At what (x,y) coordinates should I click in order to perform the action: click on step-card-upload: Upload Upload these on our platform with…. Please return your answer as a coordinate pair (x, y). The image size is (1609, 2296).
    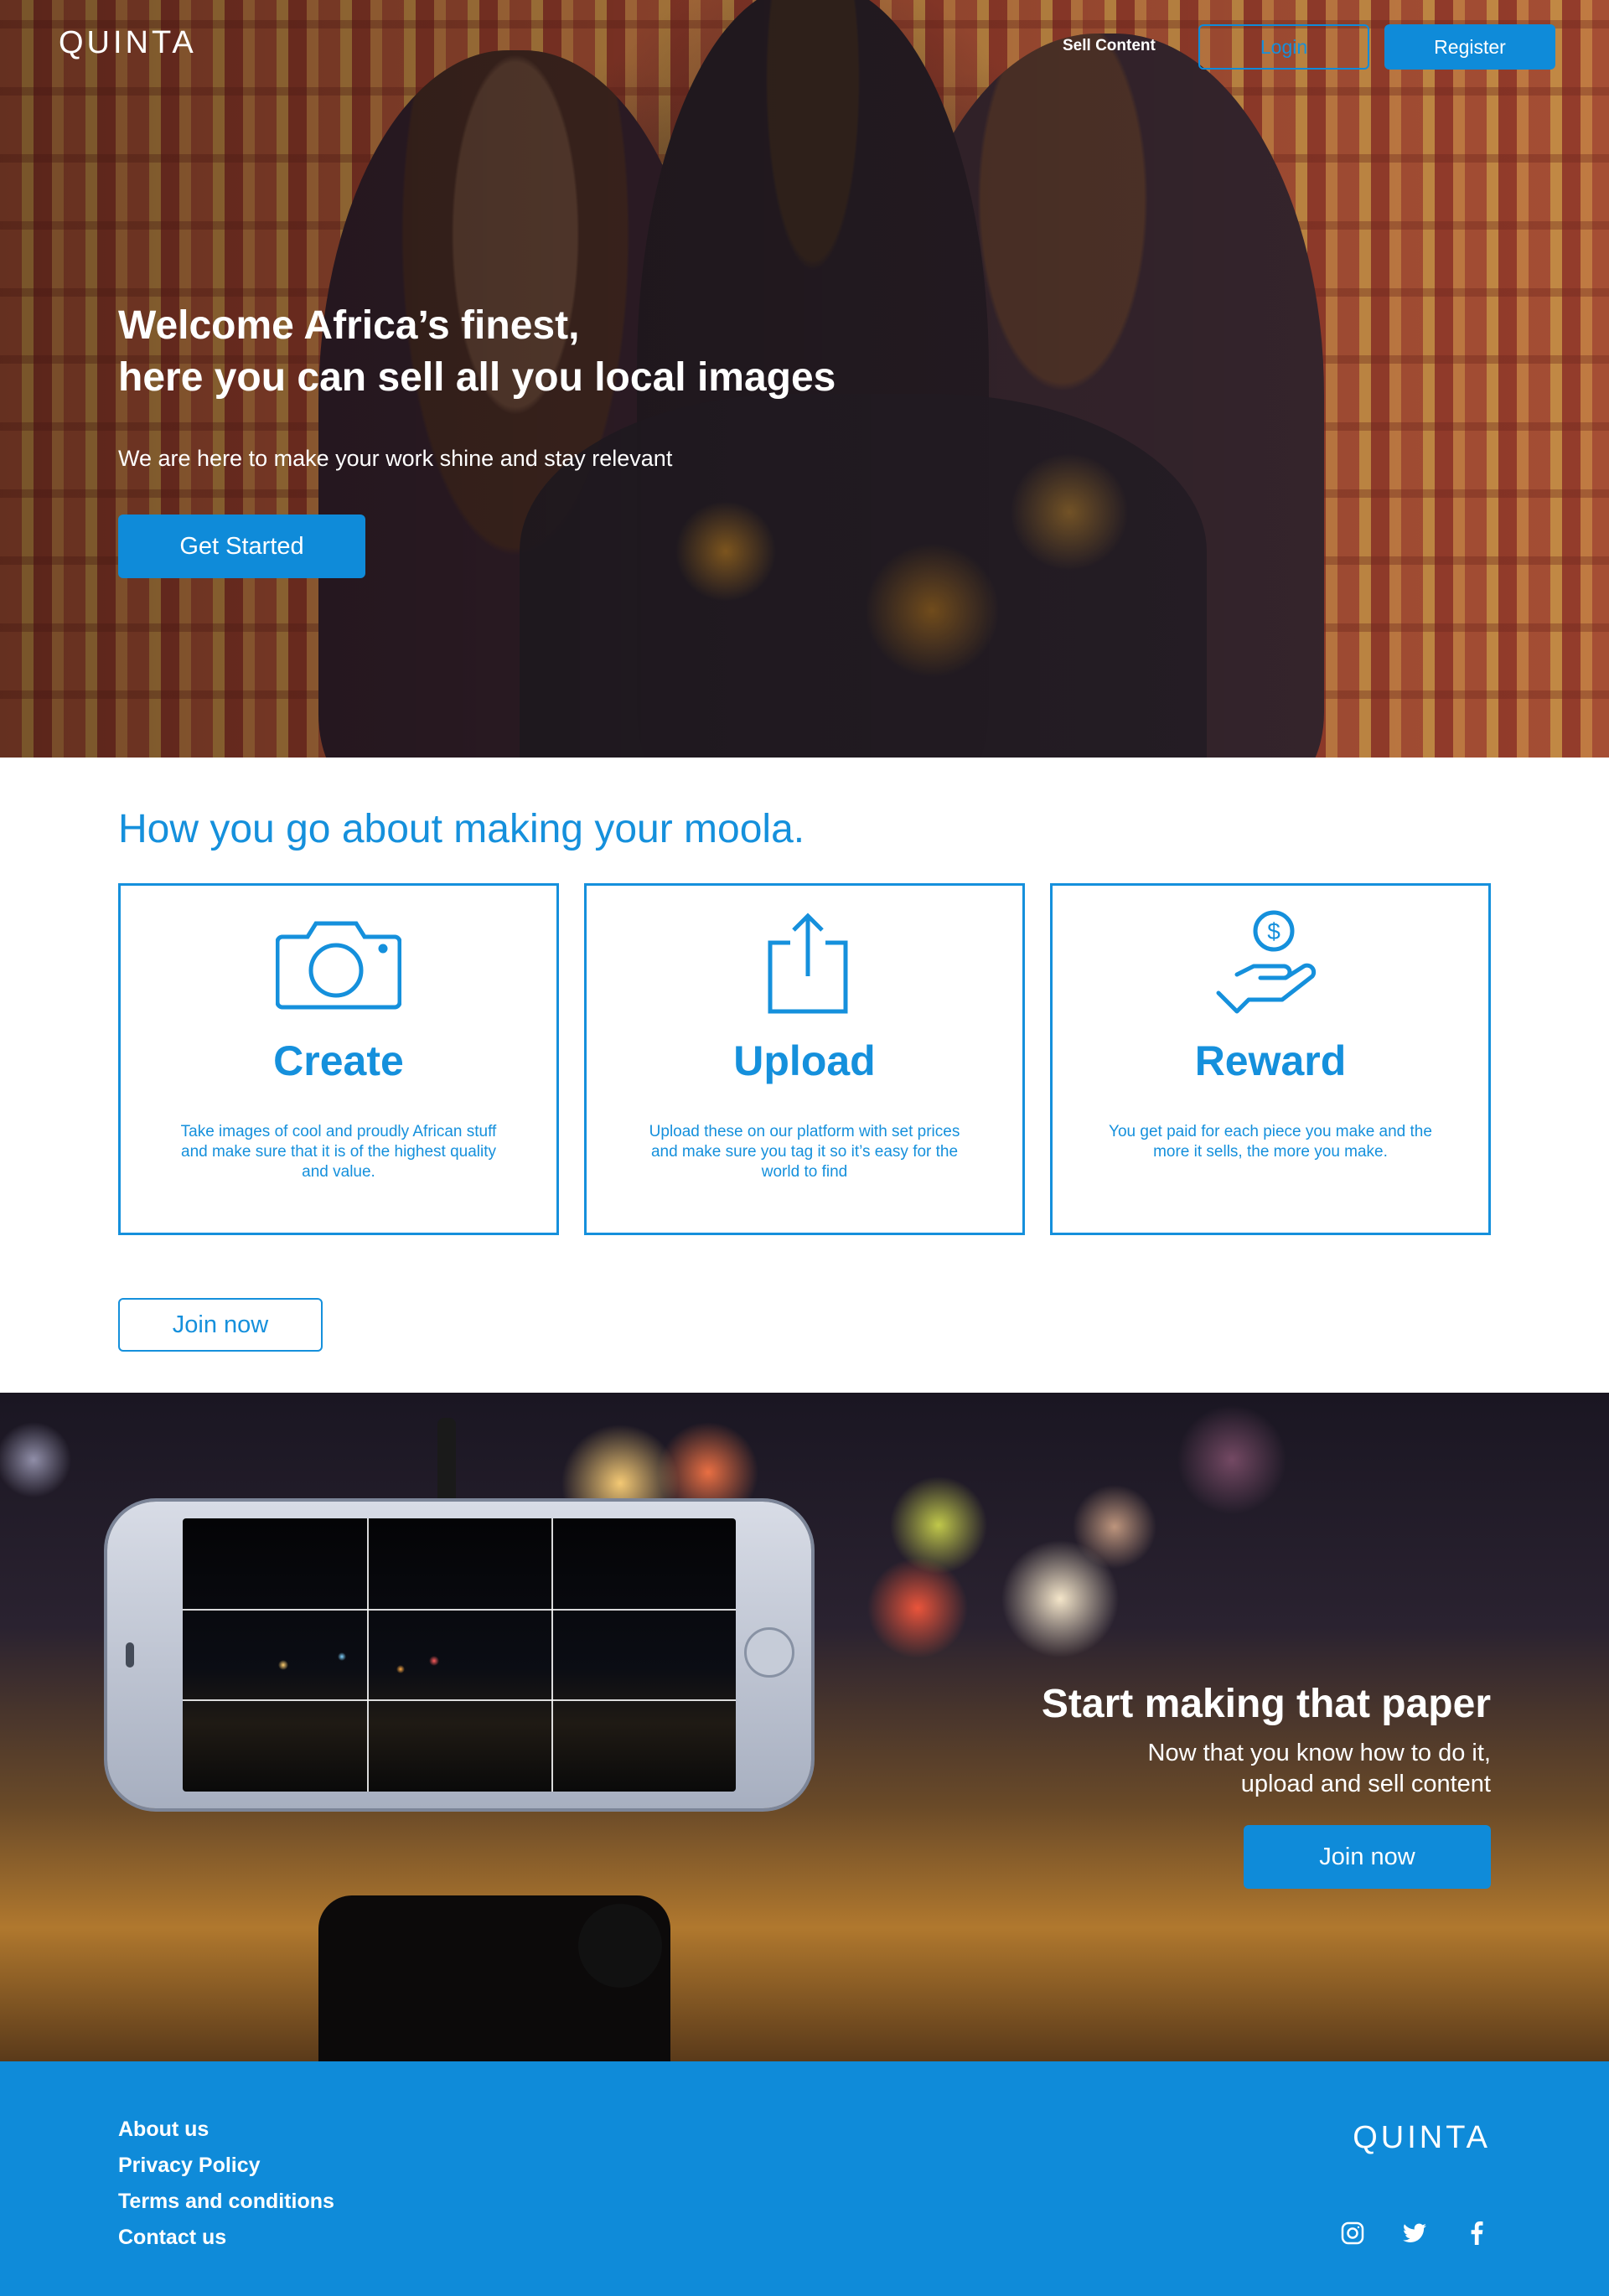
    Looking at the image, I should click on (805, 1059).